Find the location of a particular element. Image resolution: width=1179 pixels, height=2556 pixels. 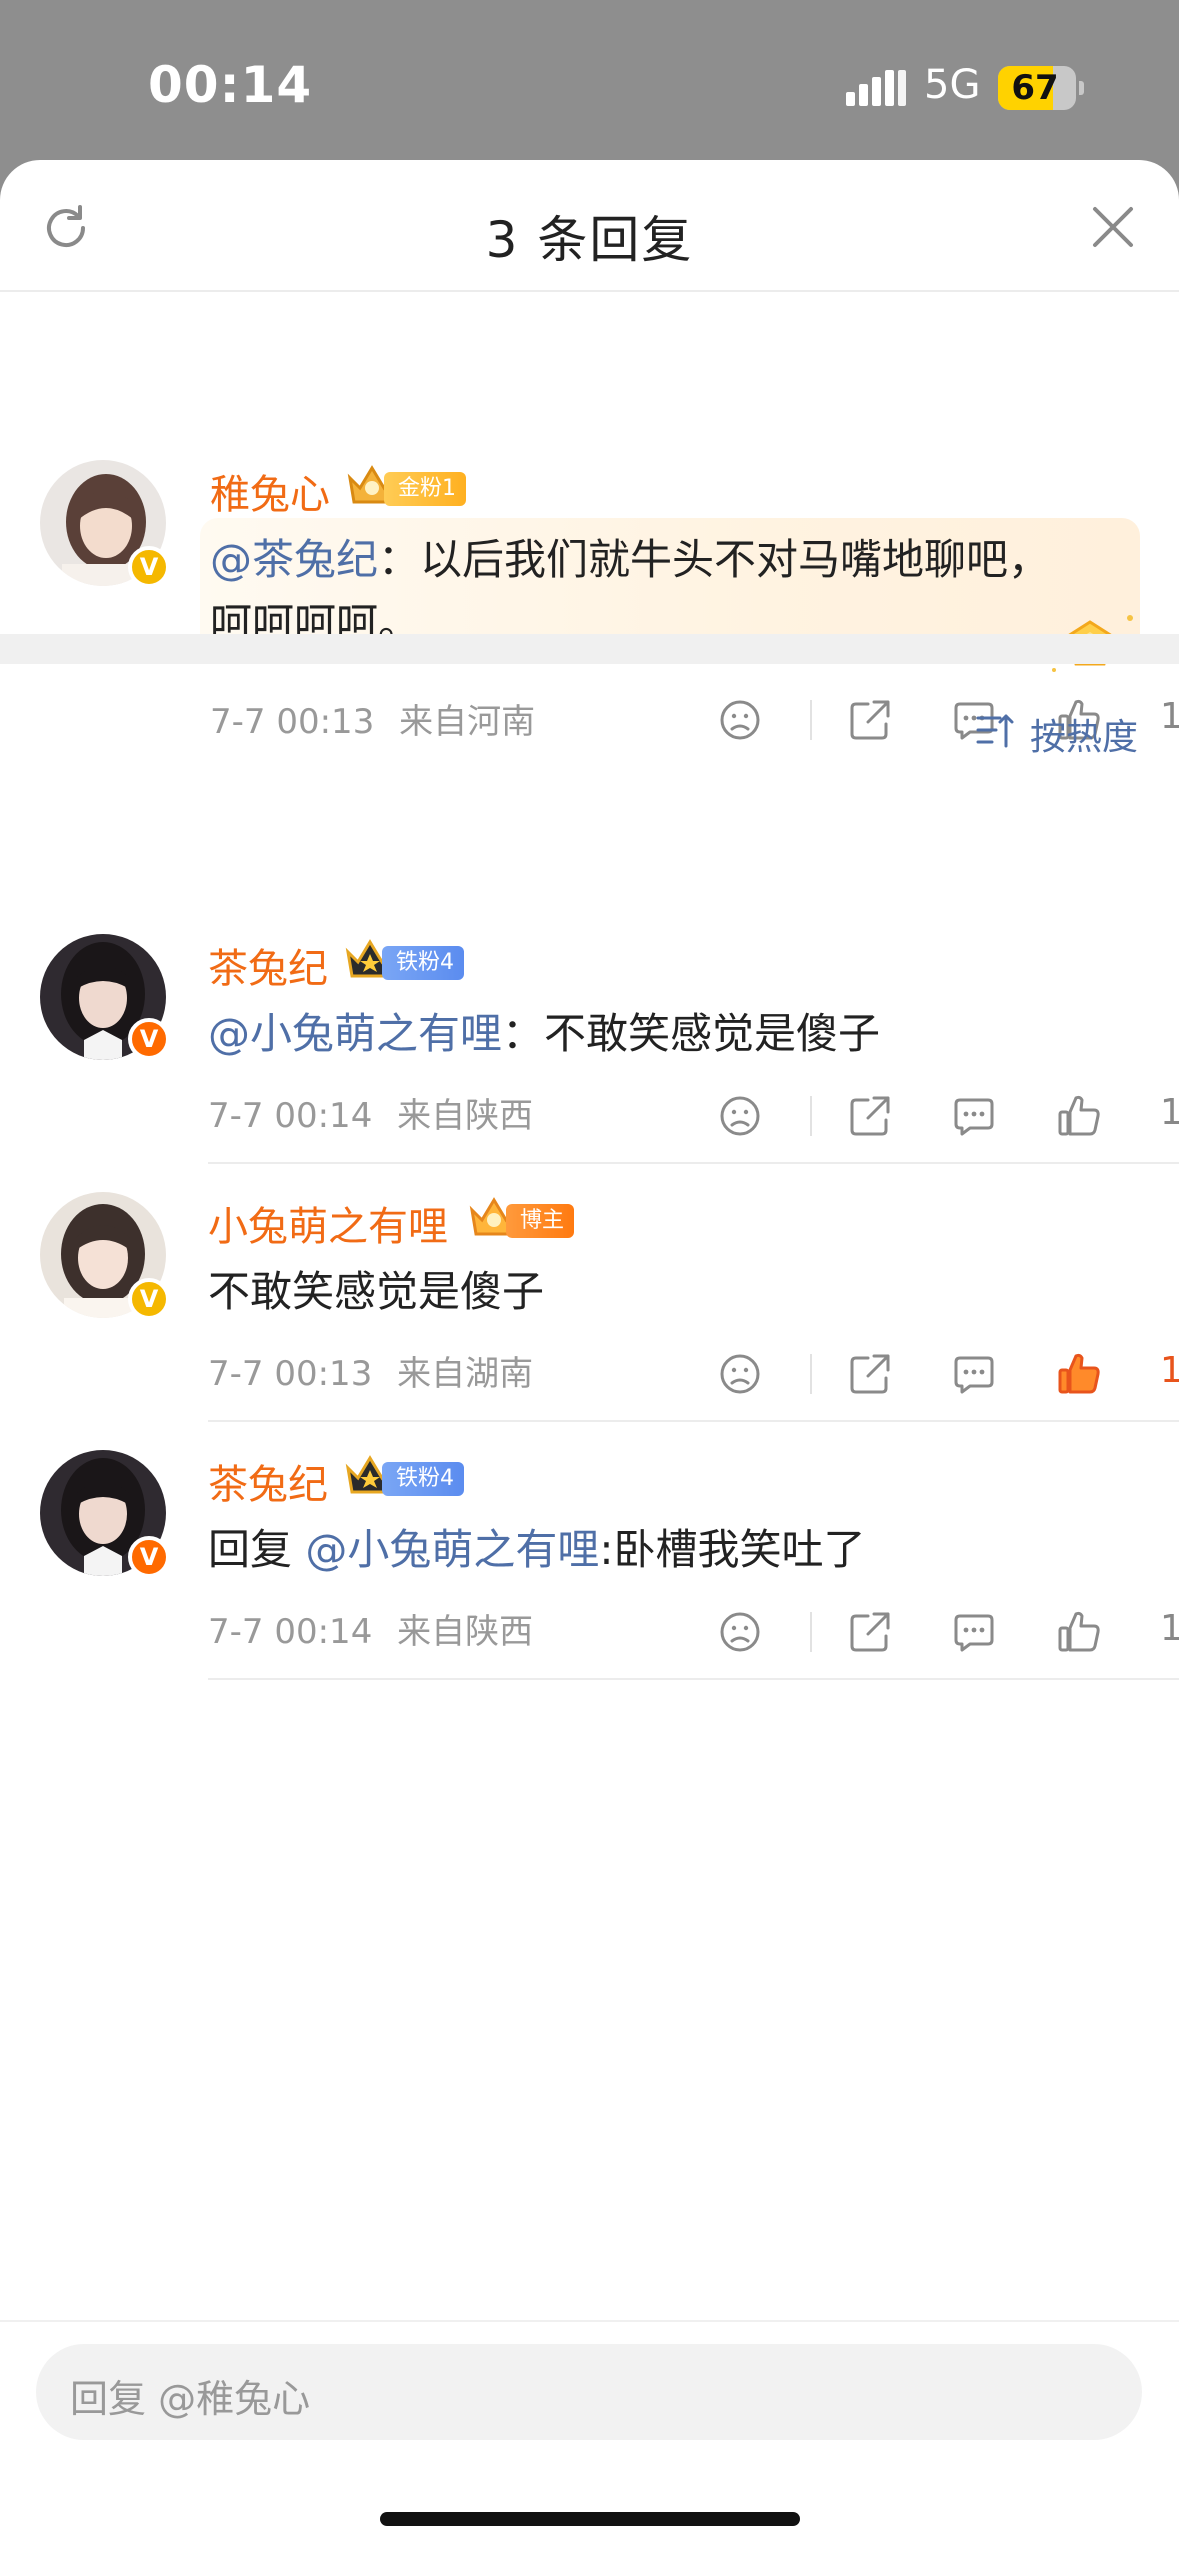

sort-label: 按热度 is located at coordinates (1084, 737).